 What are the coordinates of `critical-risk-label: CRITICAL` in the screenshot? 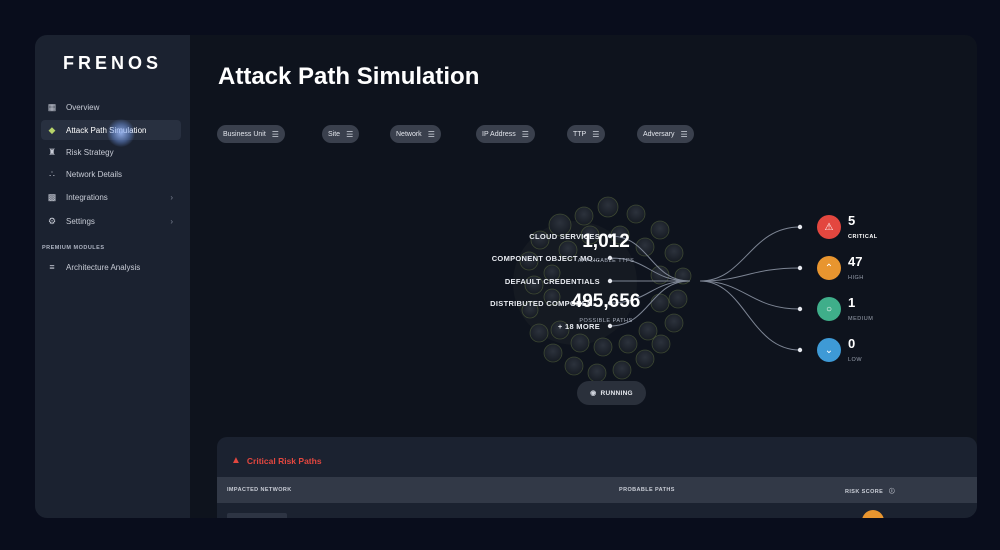 It's located at (863, 237).